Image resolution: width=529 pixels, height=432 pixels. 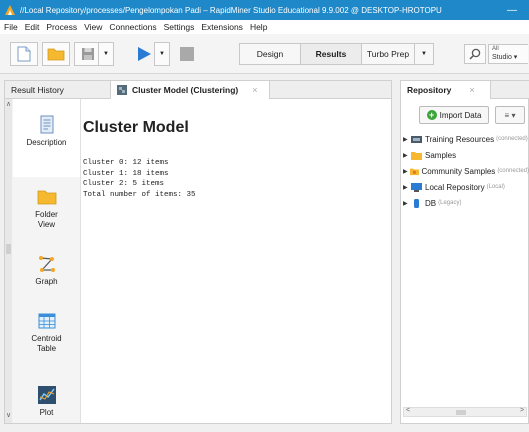 What do you see at coordinates (495, 49) in the screenshot?
I see `search-scope-line1: All` at bounding box center [495, 49].